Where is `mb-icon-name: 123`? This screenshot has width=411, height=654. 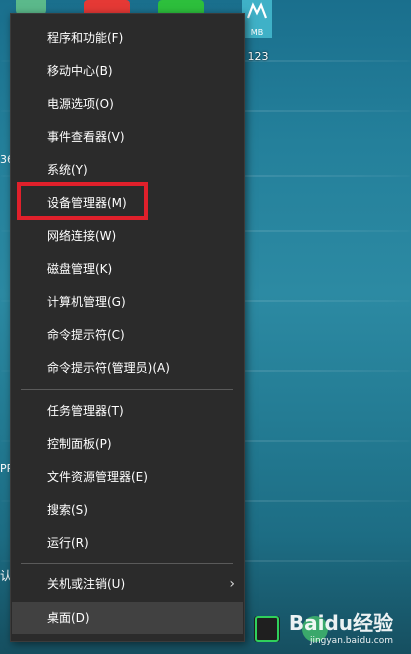 mb-icon-name: 123 is located at coordinates (258, 56).